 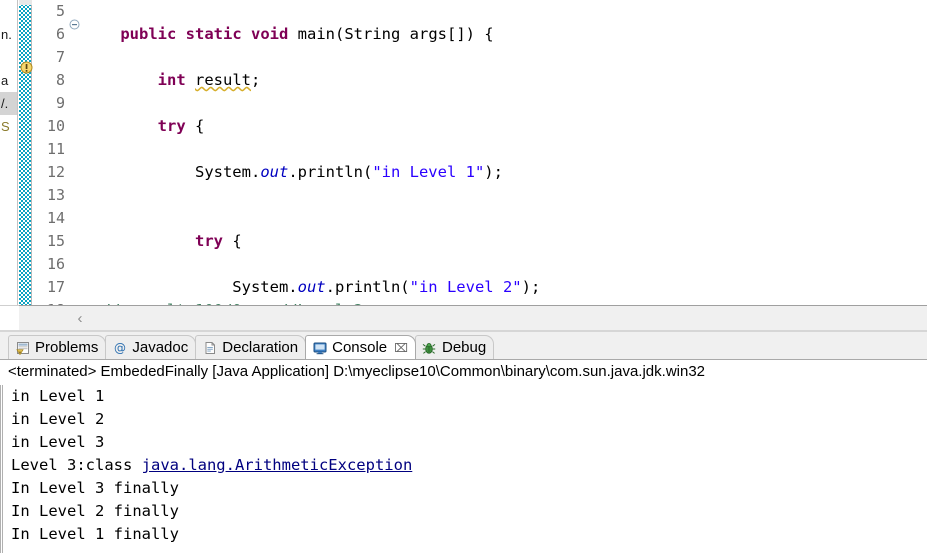 What do you see at coordinates (55, 149) in the screenshot?
I see `line-number: 11` at bounding box center [55, 149].